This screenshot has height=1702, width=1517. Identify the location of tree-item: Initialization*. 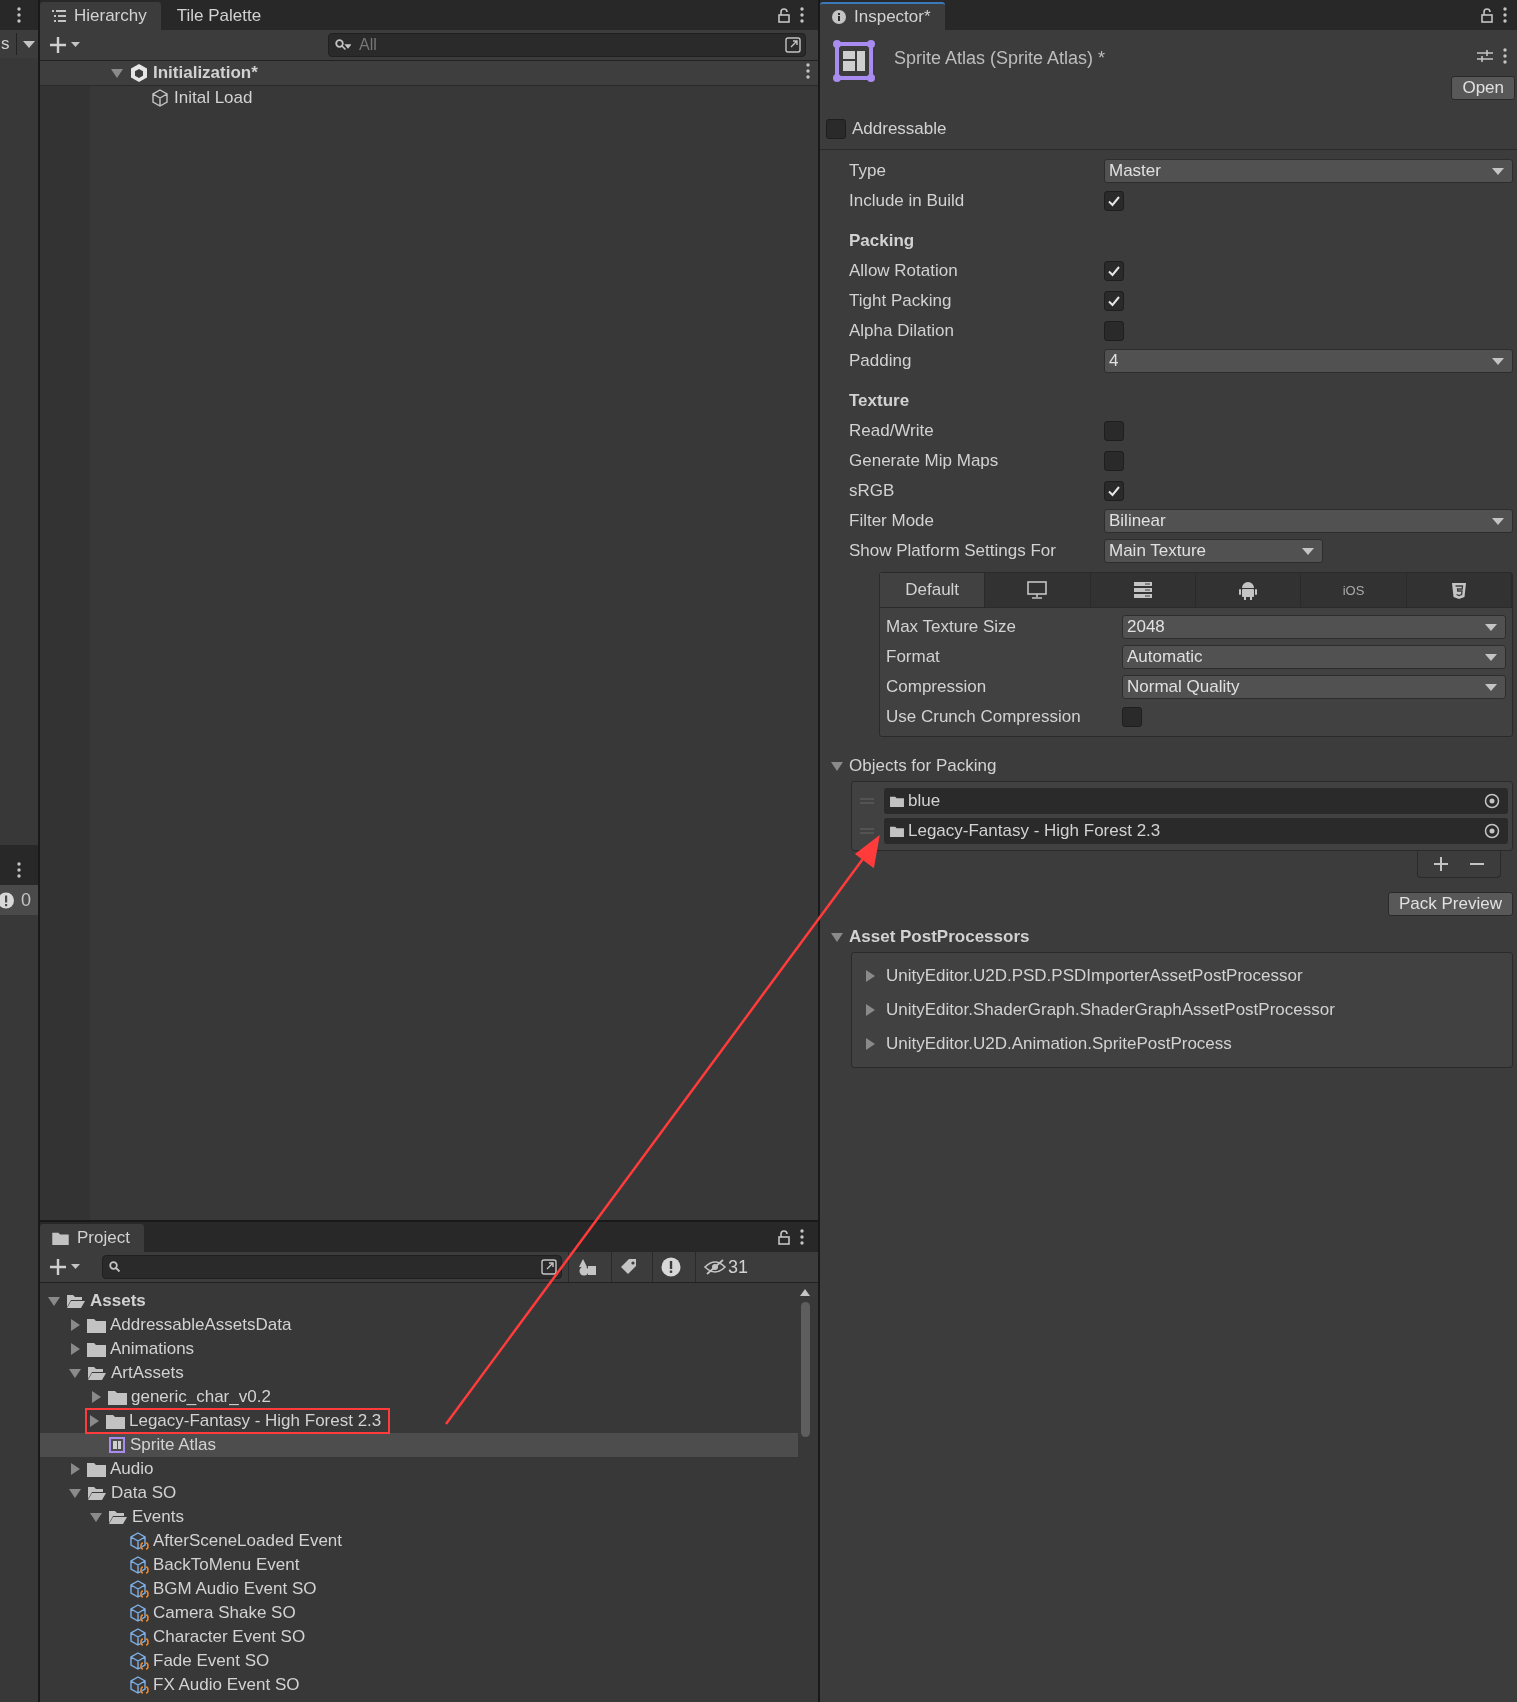
(429, 73).